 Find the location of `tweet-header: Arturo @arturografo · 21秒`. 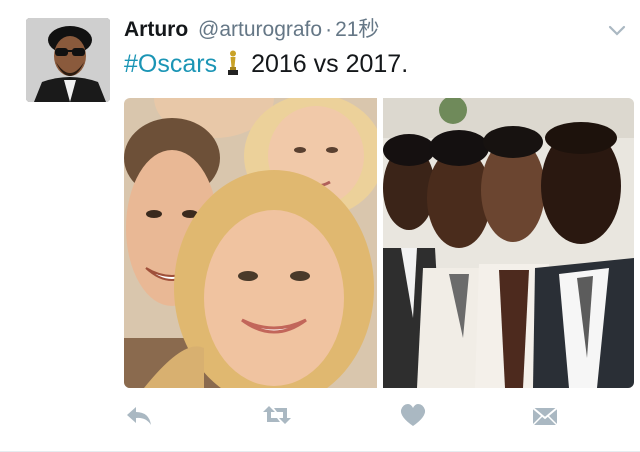

tweet-header: Arturo @arturografo · 21秒 is located at coordinates (251, 30).